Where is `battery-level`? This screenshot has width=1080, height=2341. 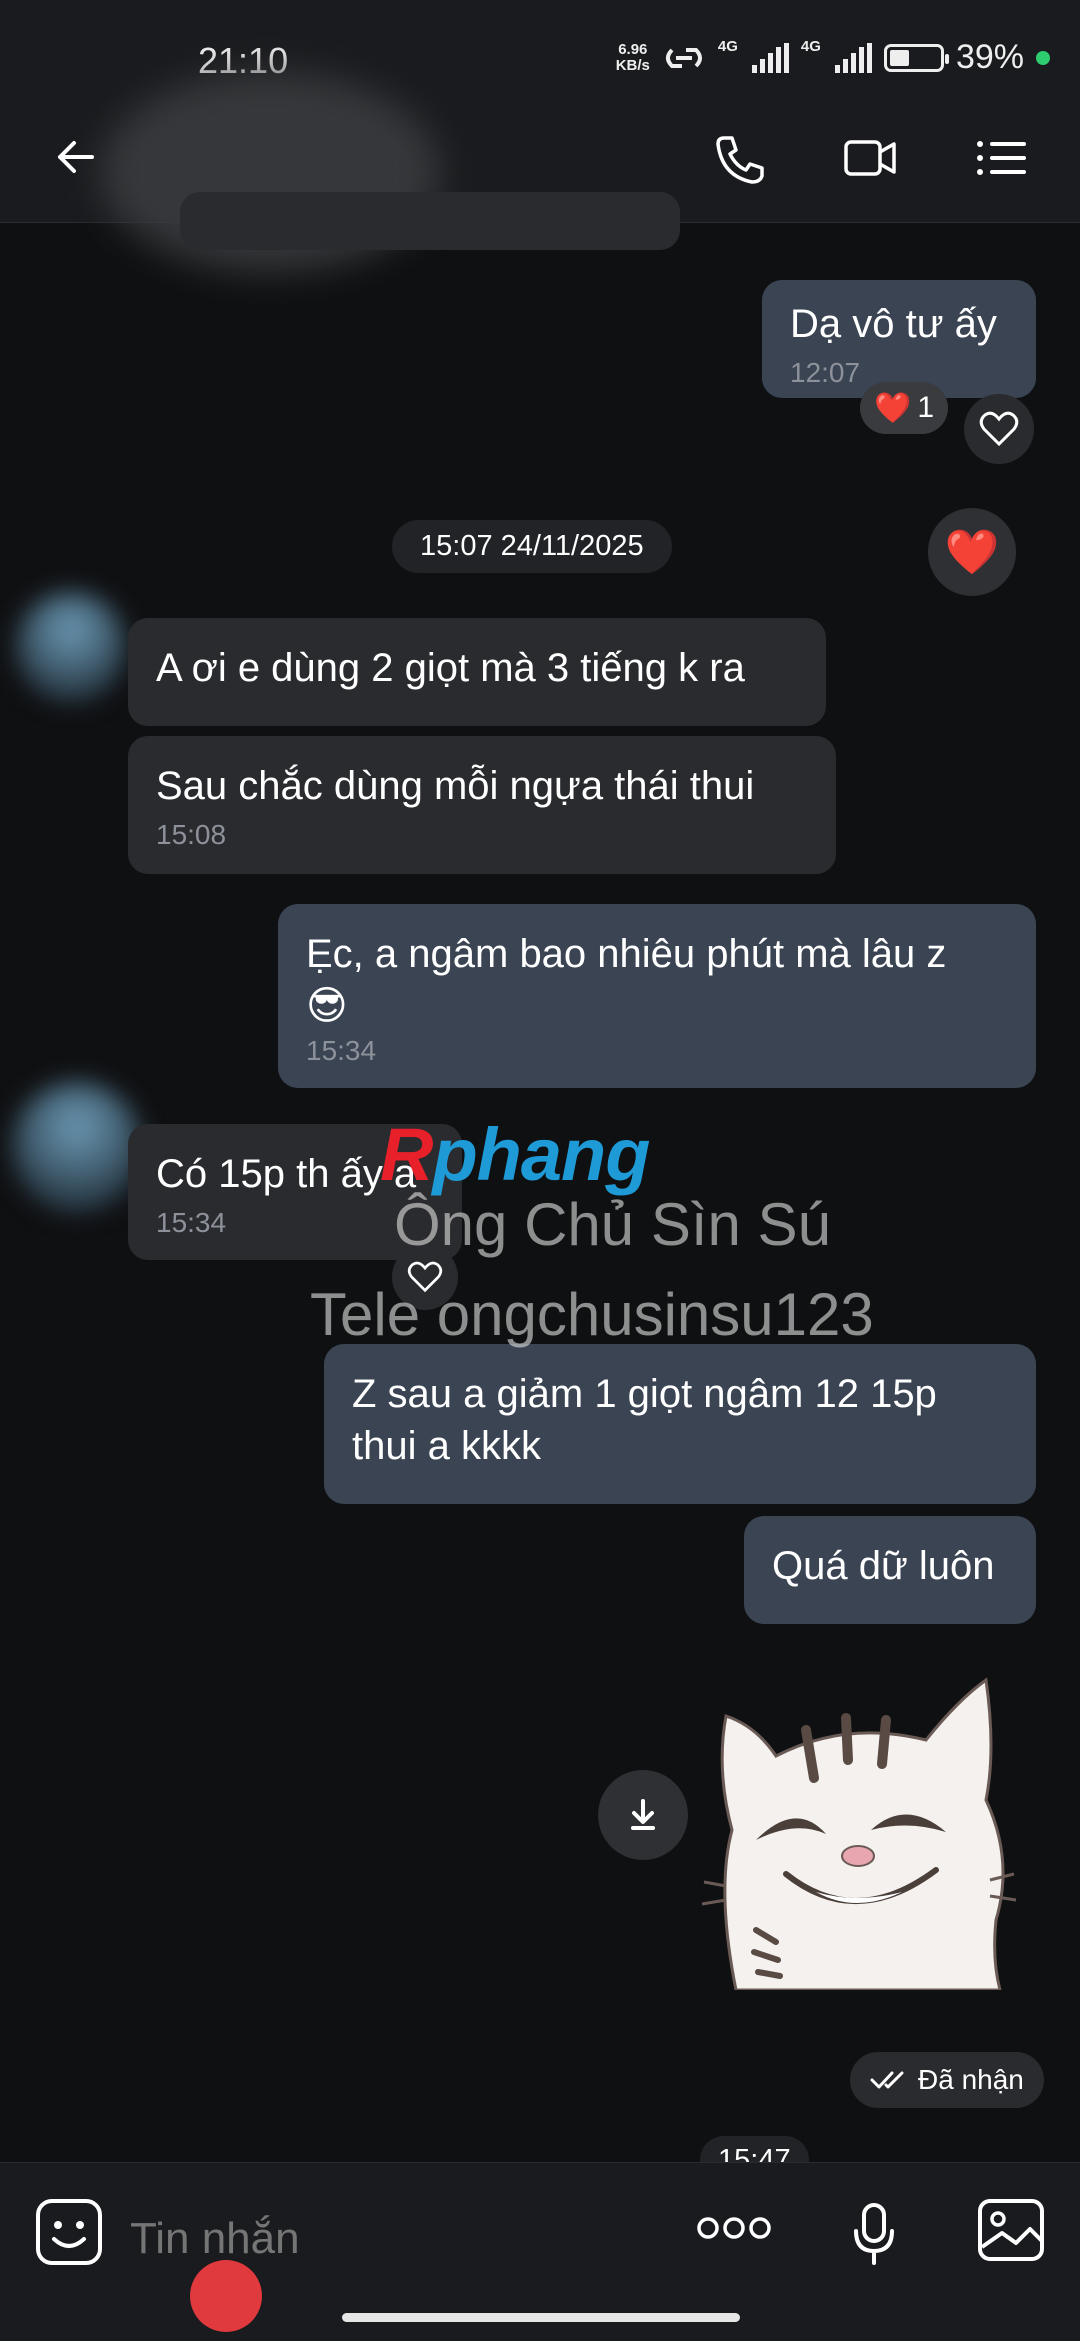 battery-level is located at coordinates (899, 57).